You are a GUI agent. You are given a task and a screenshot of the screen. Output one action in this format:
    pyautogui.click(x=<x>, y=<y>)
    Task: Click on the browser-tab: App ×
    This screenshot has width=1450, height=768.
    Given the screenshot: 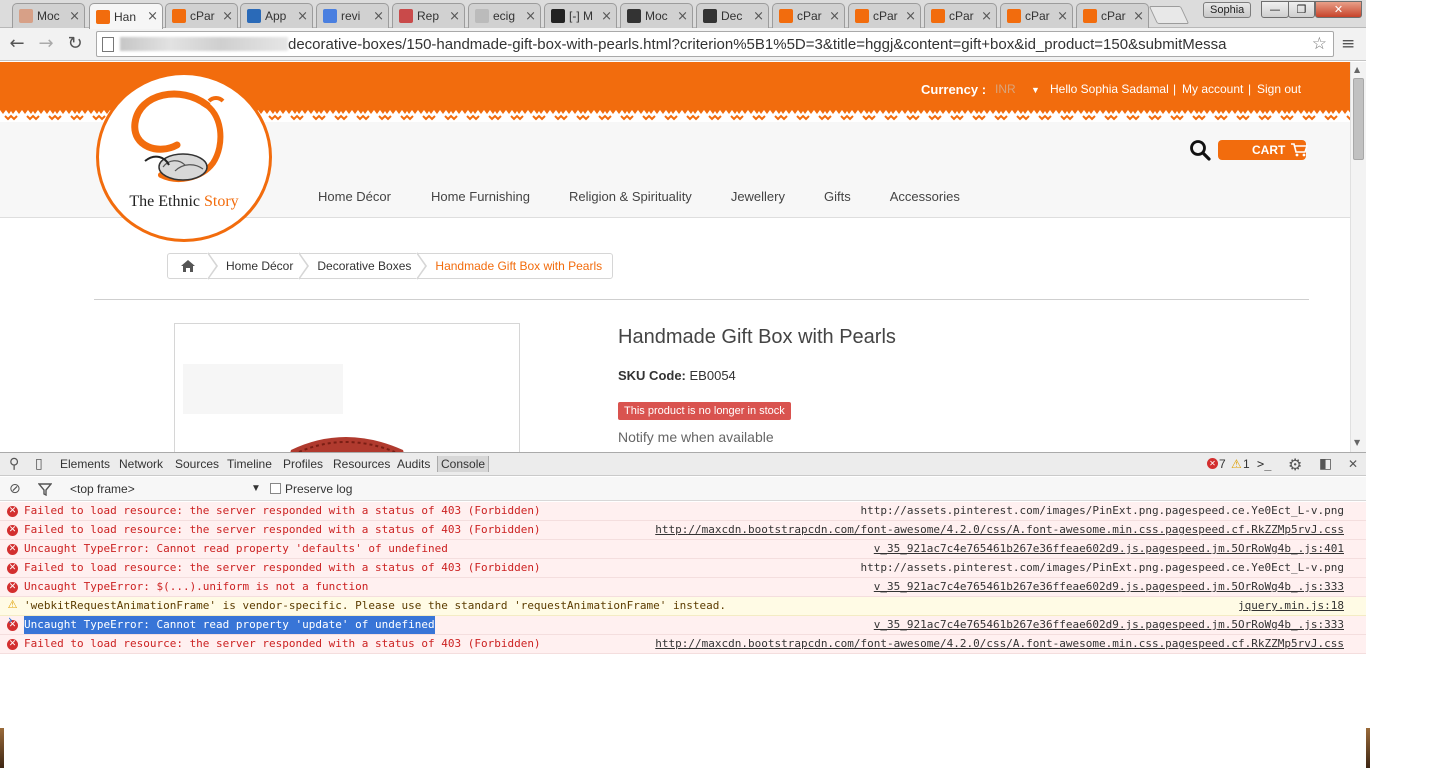 What is the action you would take?
    pyautogui.click(x=276, y=15)
    